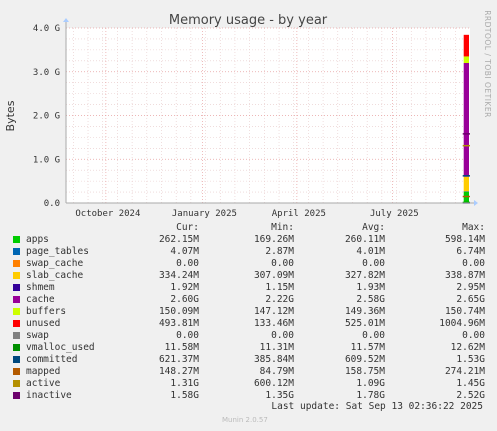 This screenshot has height=431, width=497. What do you see at coordinates (49, 395) in the screenshot?
I see `legend-series-name: inactive` at bounding box center [49, 395].